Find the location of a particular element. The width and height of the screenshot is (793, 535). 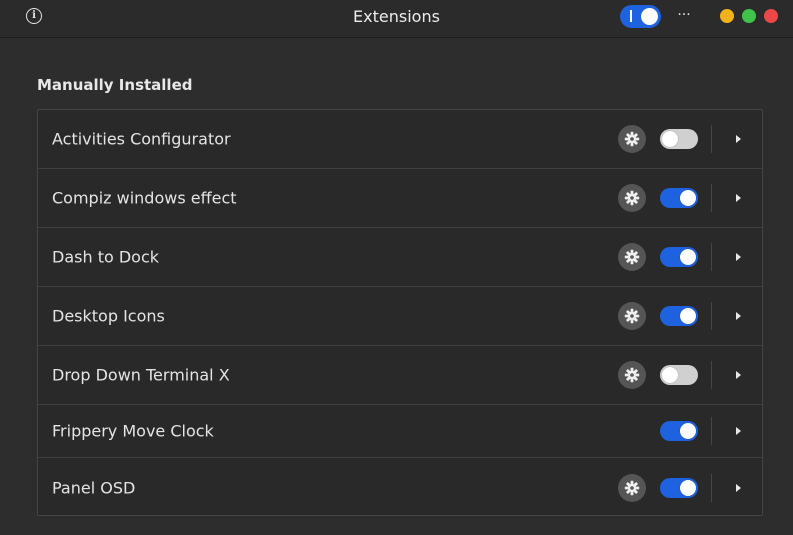

section-title: Manually Installed is located at coordinates (115, 85).